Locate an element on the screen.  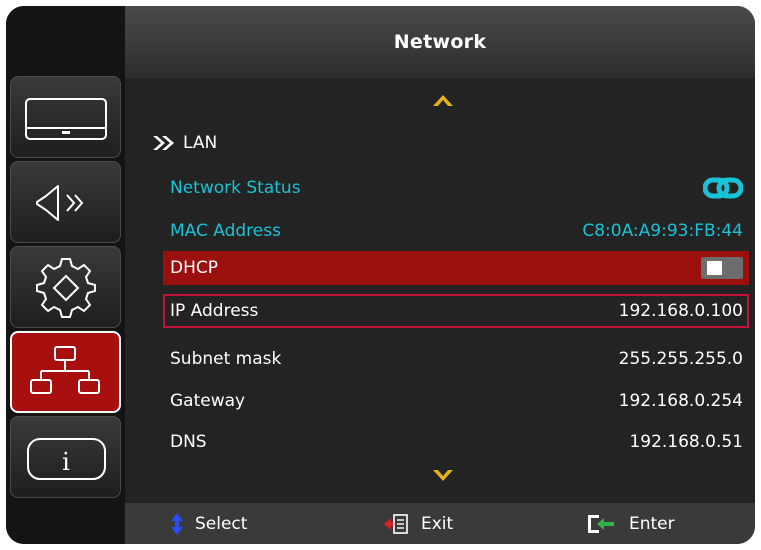
display-icon is located at coordinates (66, 119).